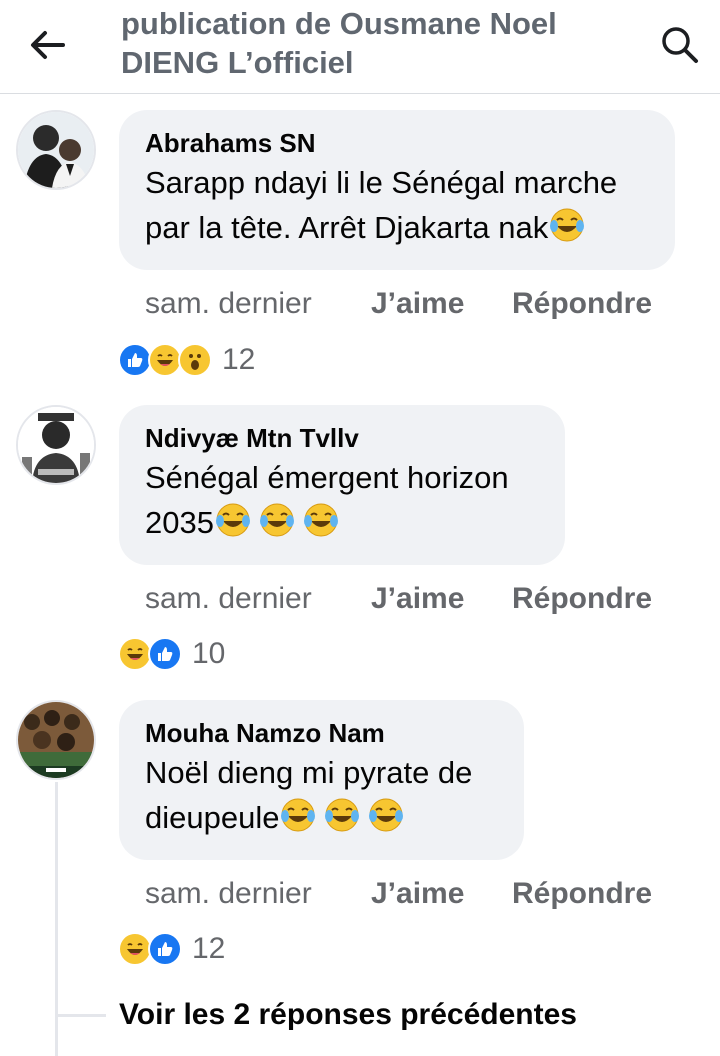  I want to click on comment-text-line1: Noël dieng mi pyrate de, so click(309, 772).